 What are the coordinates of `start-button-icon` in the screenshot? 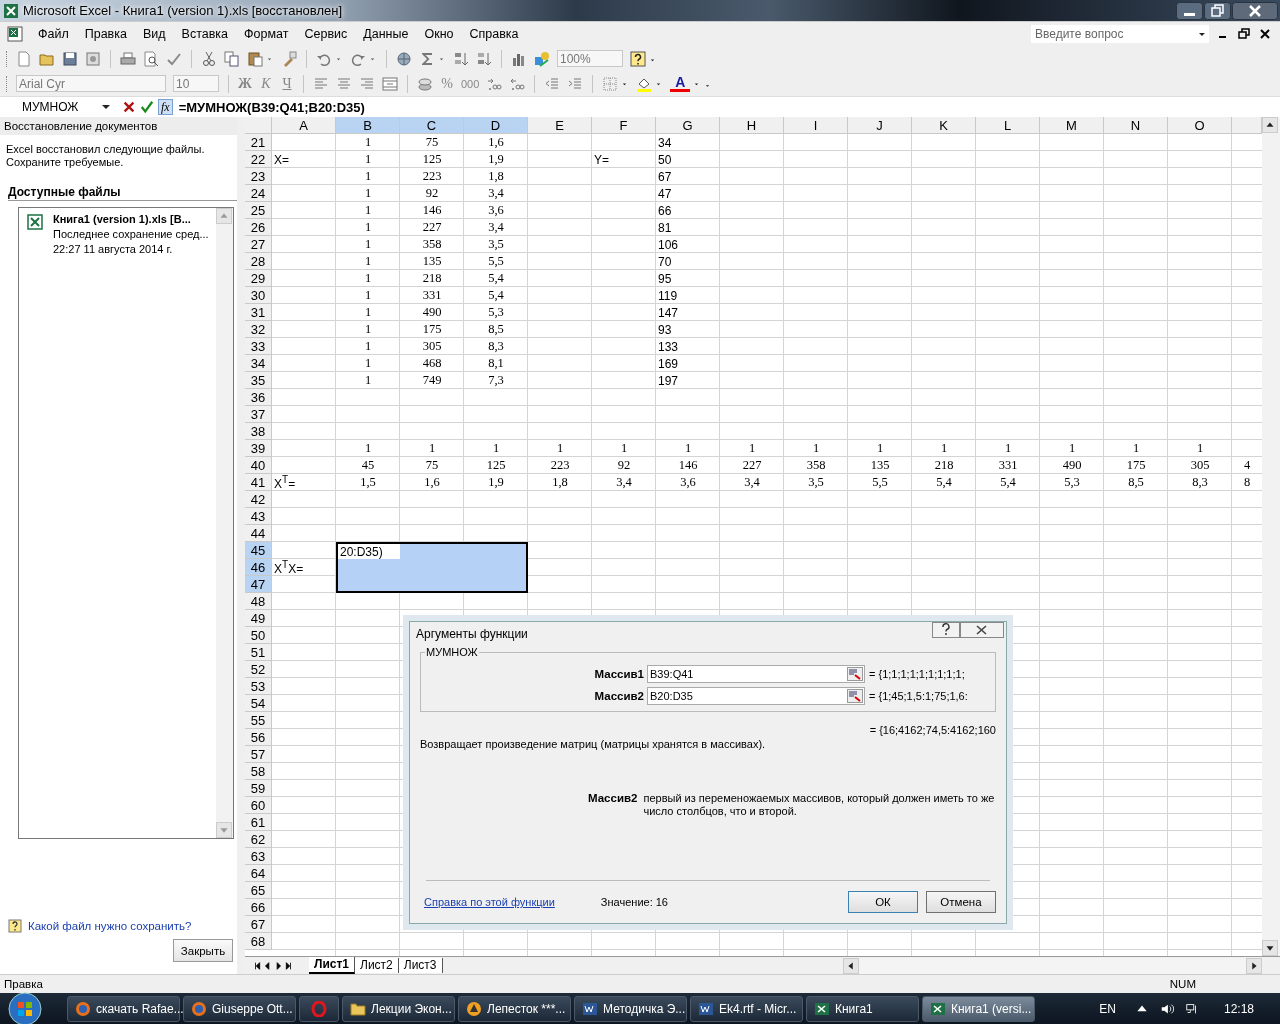 It's located at (25, 1007).